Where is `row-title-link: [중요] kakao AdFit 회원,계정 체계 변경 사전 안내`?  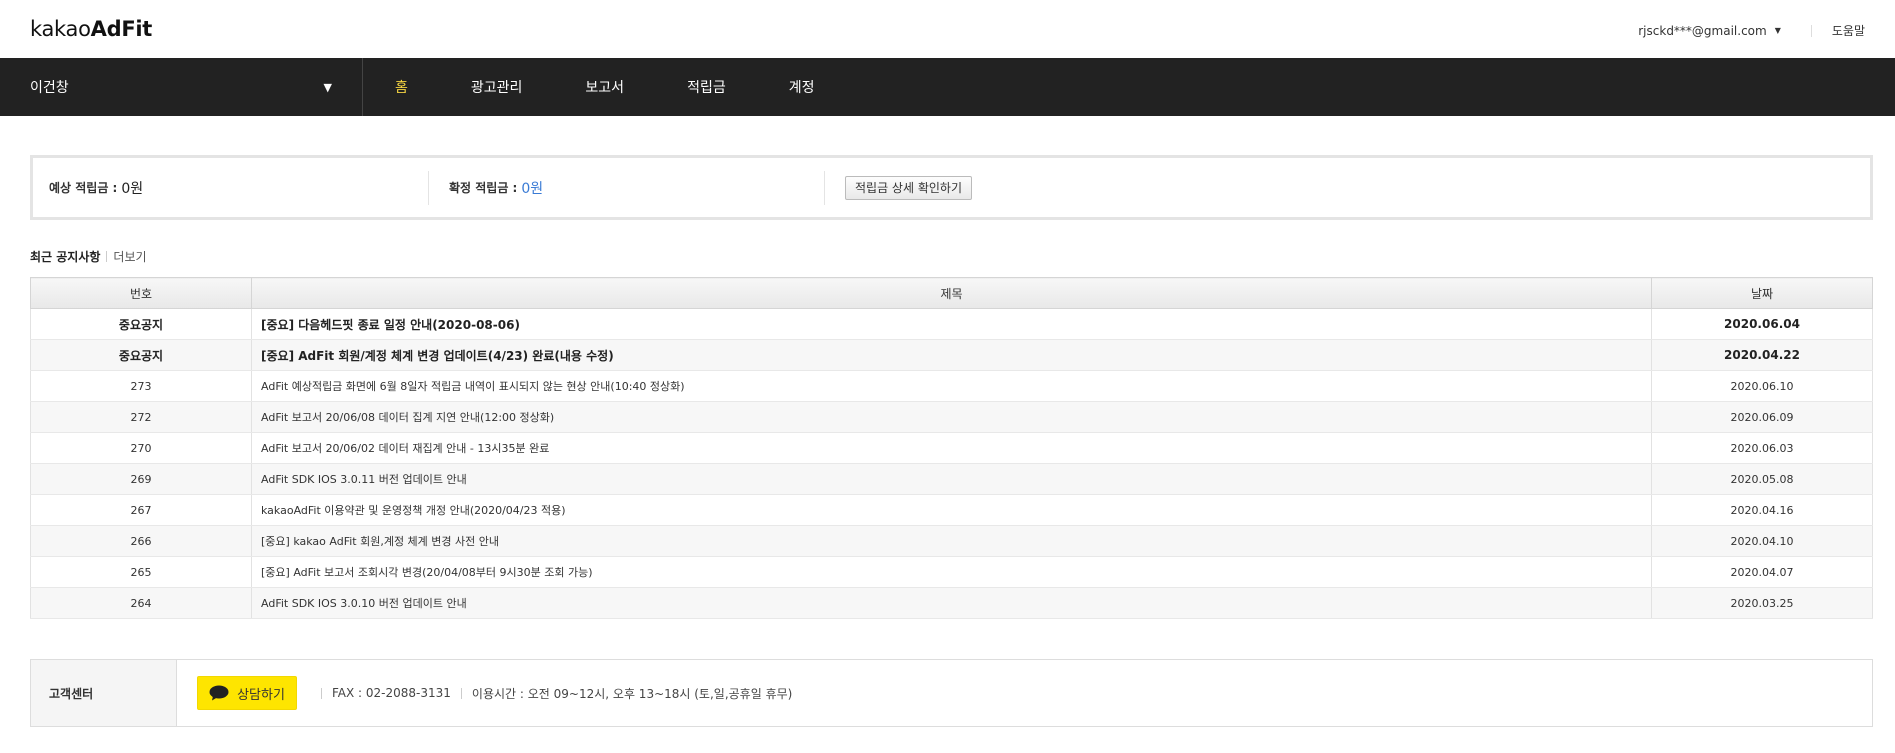
row-title-link: [중요] kakao AdFit 회원,계정 체계 변경 사전 안내 is located at coordinates (951, 541).